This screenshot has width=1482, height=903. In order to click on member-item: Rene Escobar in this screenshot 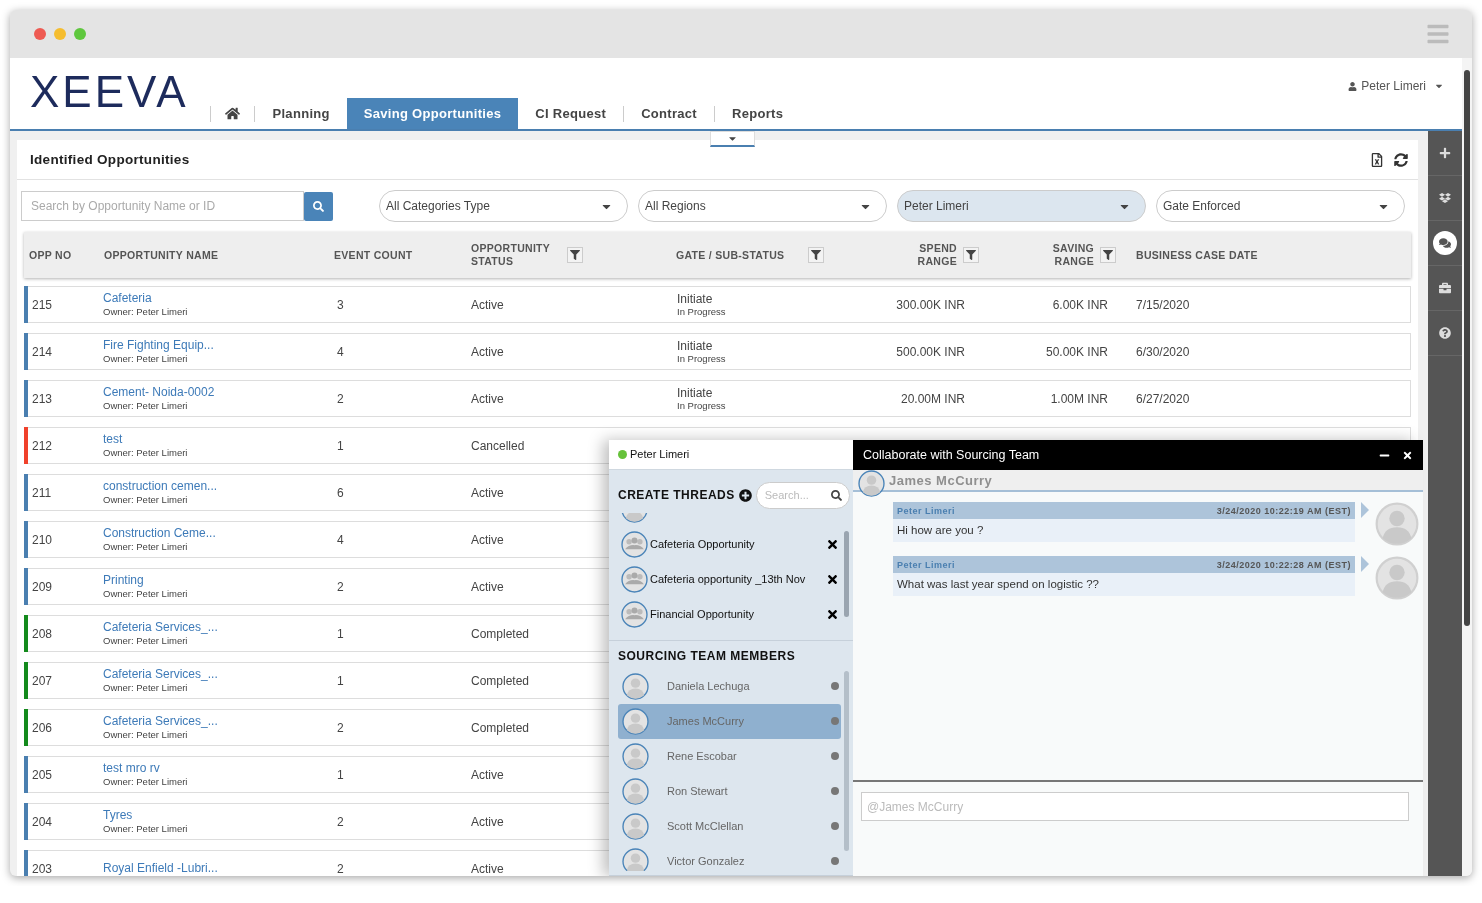, I will do `click(729, 756)`.